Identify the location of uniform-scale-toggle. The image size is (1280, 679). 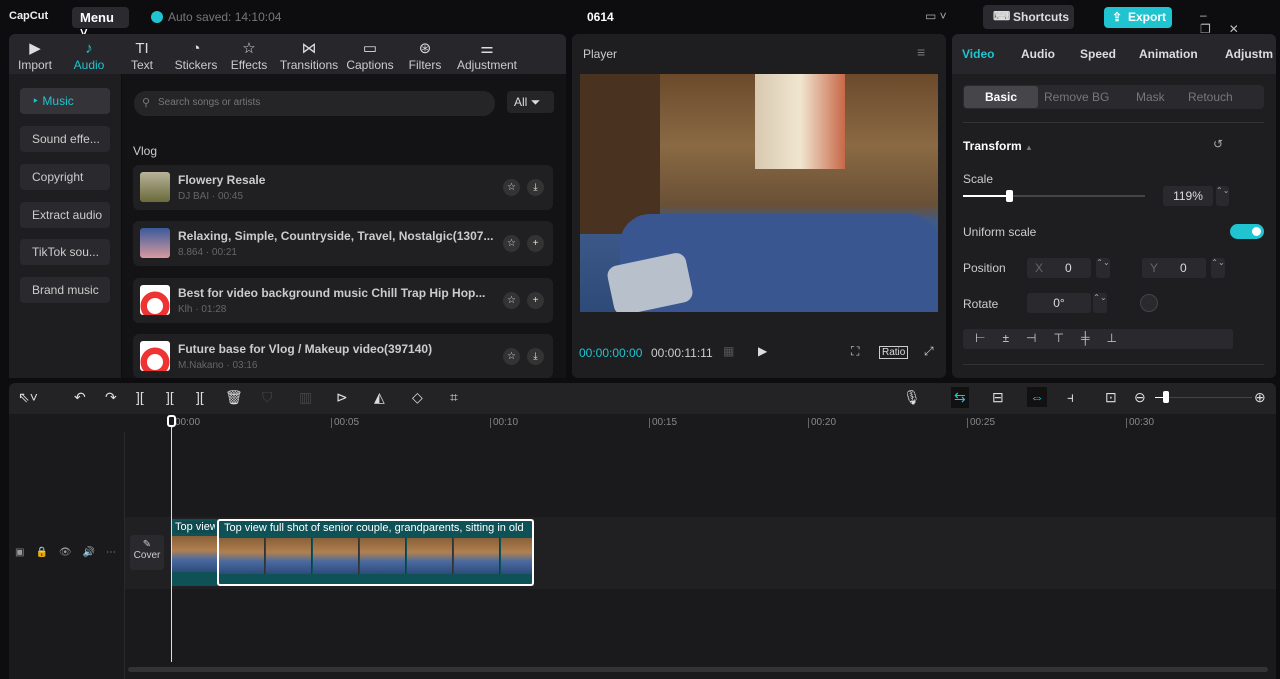
(1247, 231).